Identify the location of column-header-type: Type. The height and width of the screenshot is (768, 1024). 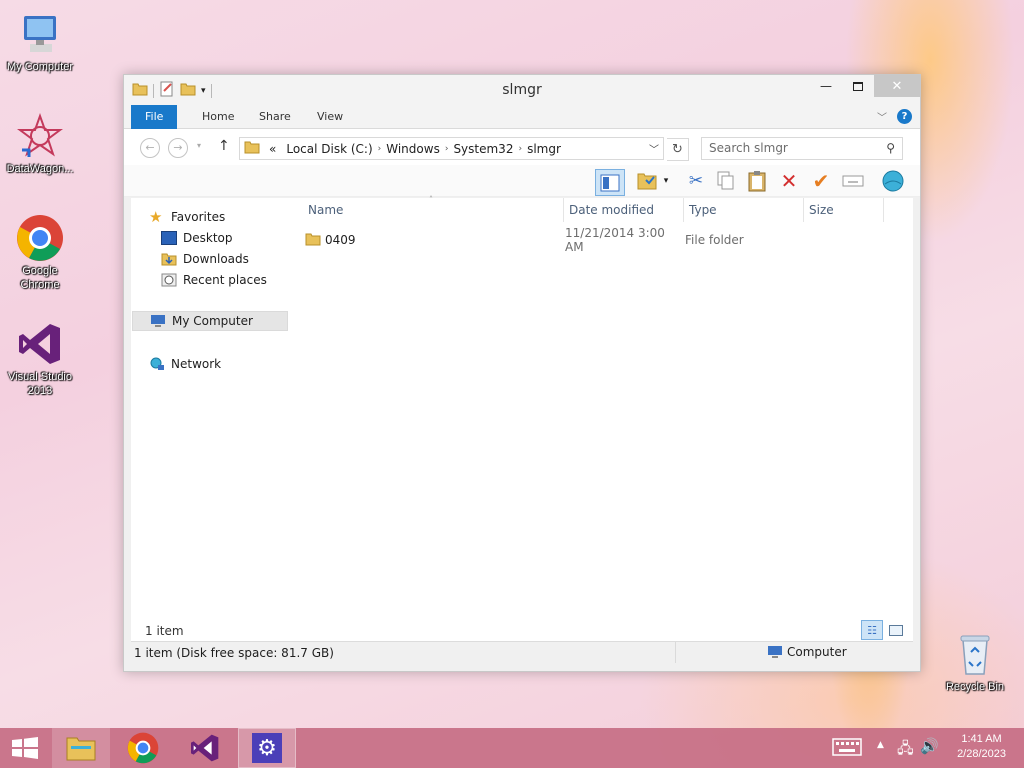
(703, 210).